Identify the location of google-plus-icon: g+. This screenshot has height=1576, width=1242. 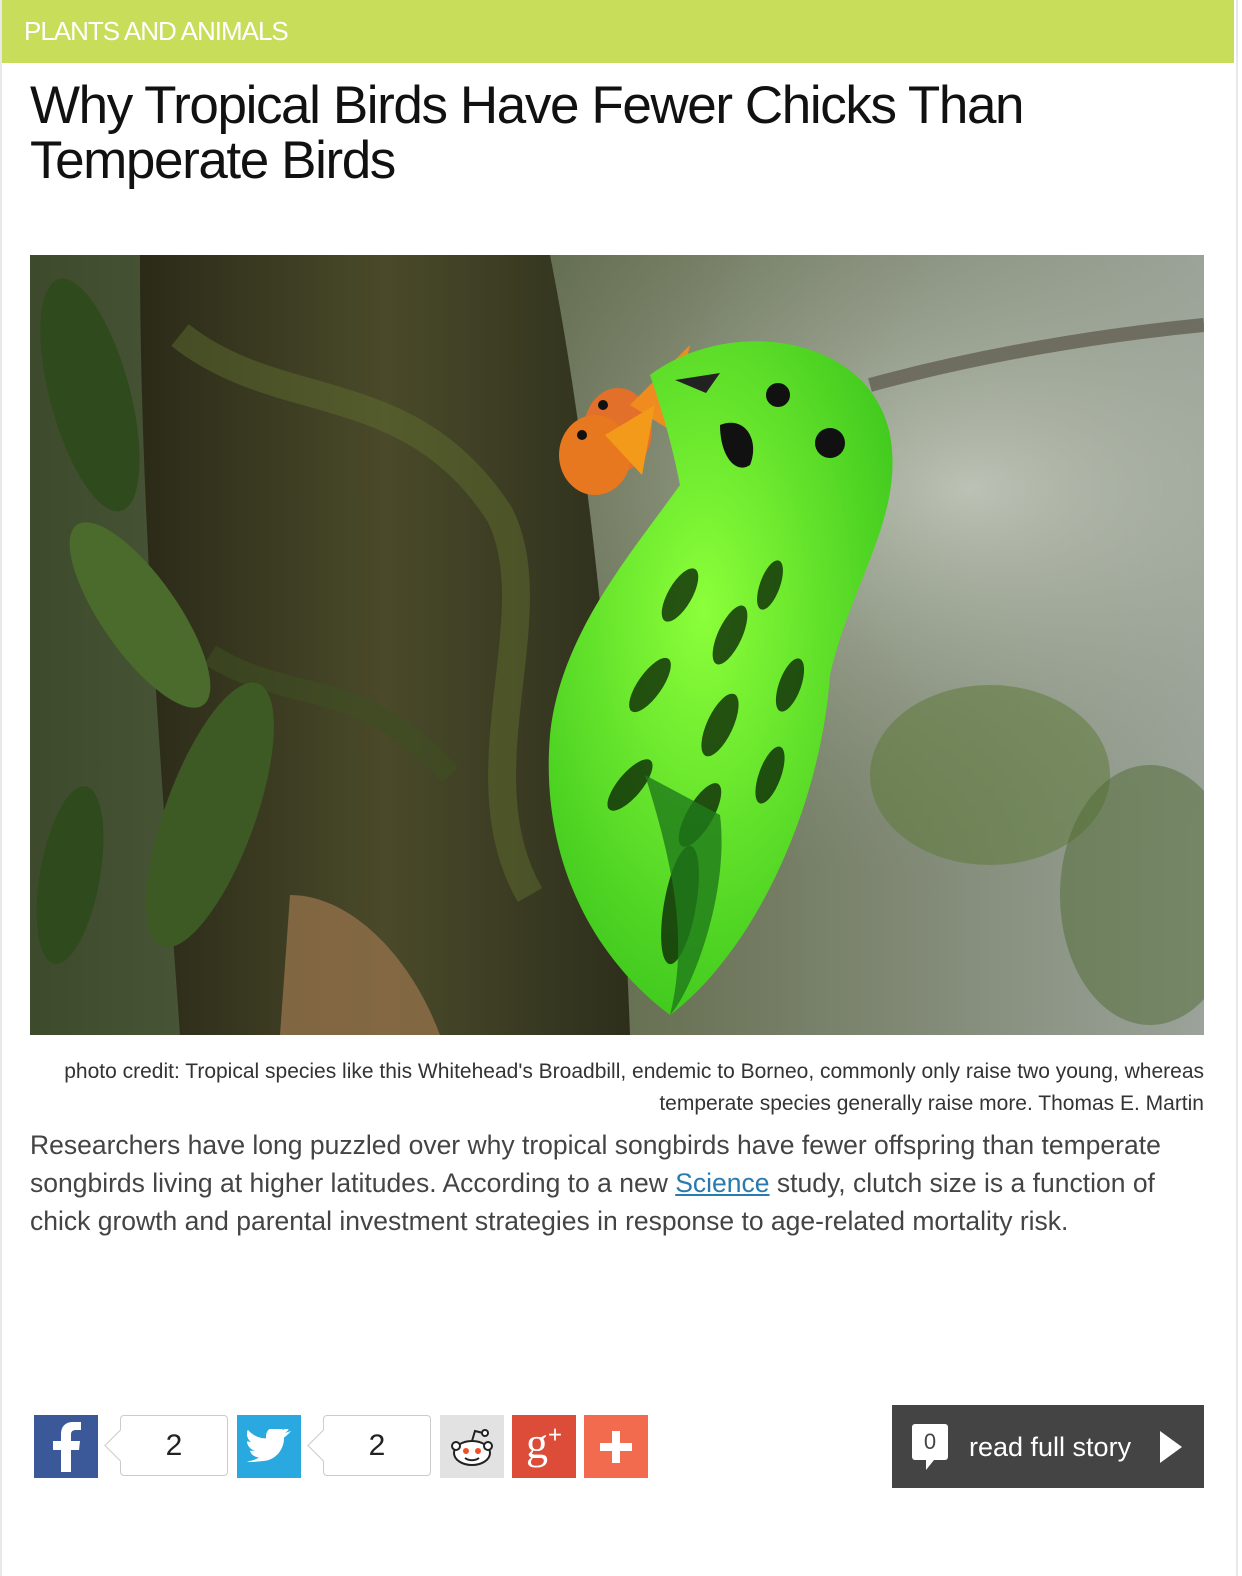
(543, 1443).